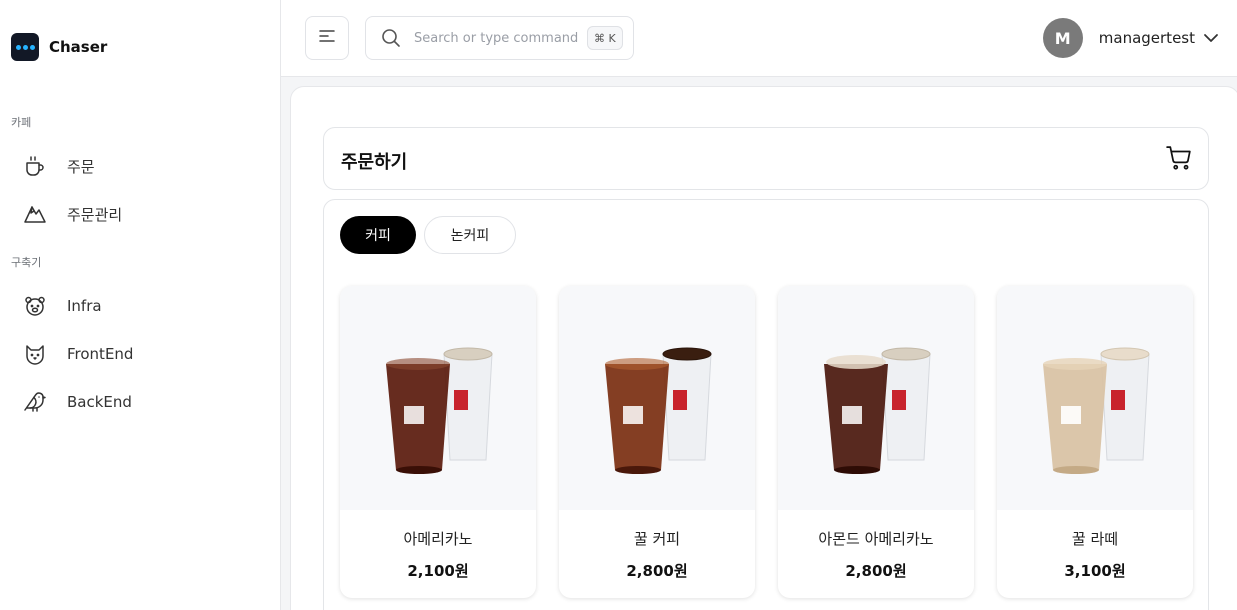 The width and height of the screenshot is (1237, 610). Describe the element at coordinates (374, 162) in the screenshot. I see `page-title: 주문하기` at that location.